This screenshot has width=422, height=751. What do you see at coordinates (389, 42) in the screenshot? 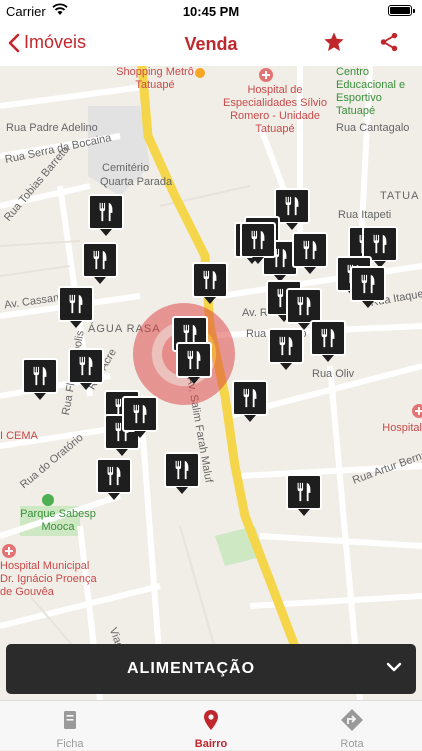
I see `share-icon` at bounding box center [389, 42].